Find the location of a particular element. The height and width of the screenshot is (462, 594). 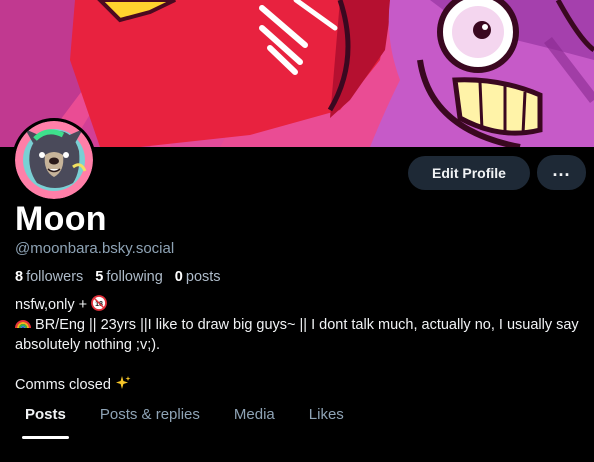

bio-line-1: nsfw,only + 18 is located at coordinates (297, 305).